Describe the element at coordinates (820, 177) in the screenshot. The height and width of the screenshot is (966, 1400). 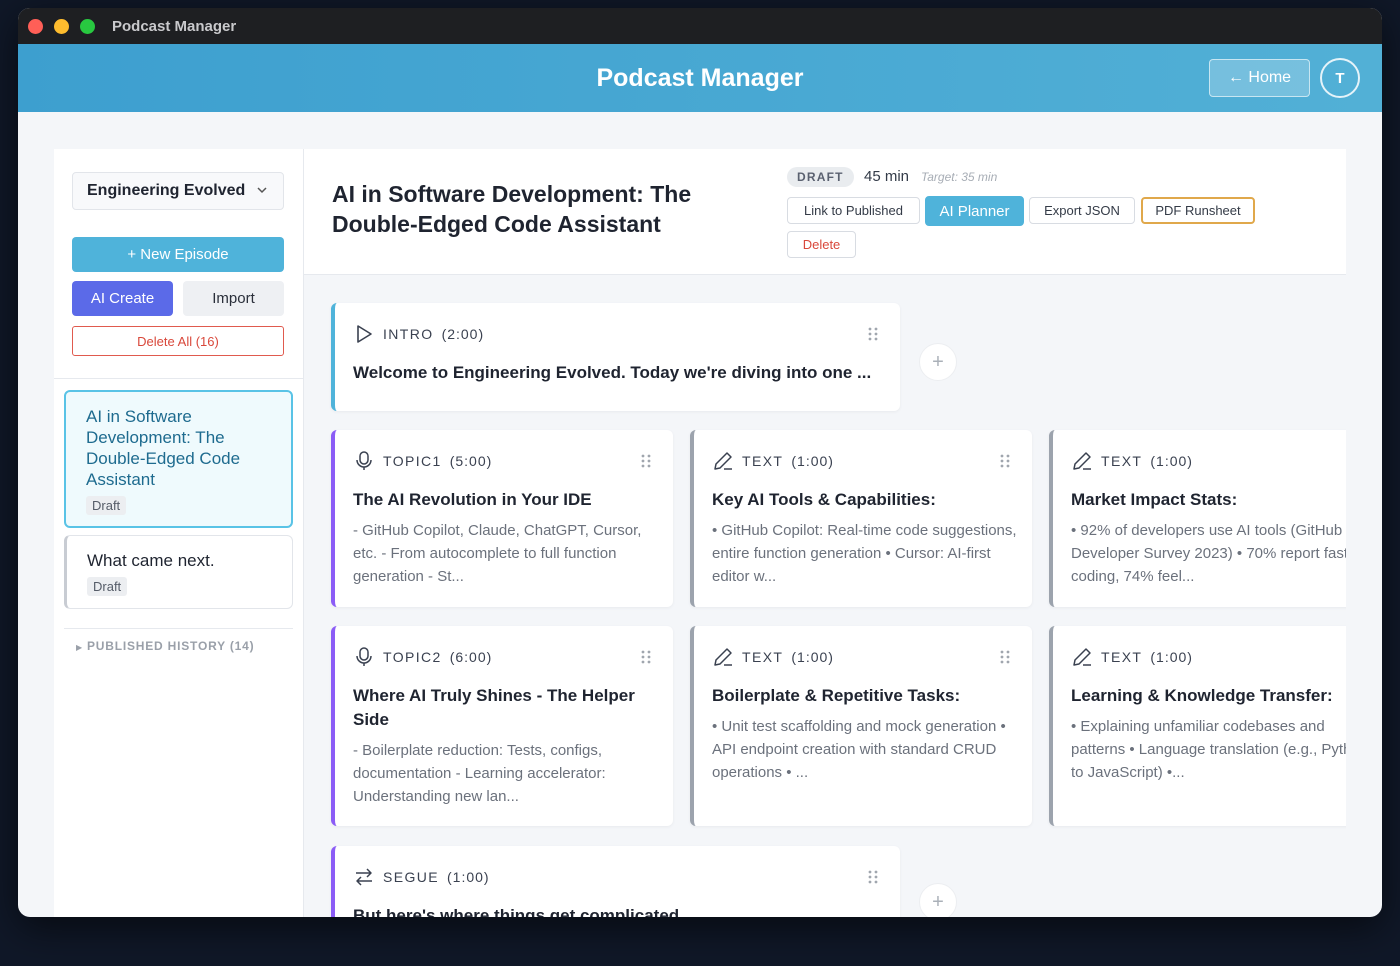
I see `status-badge: DRAFT` at that location.